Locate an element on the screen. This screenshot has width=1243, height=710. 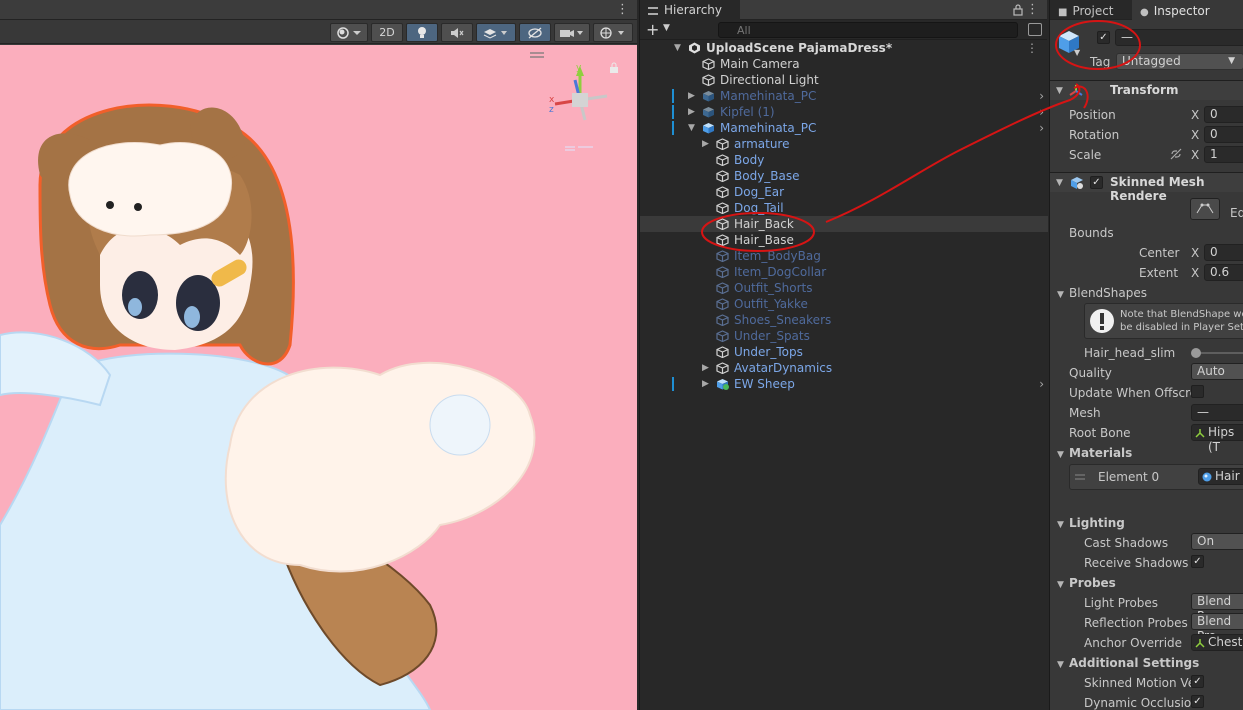
skinned-mesh-renderer-header: ▼ ✓ Skinned Mesh Rendere is located at coordinates (1146, 187).